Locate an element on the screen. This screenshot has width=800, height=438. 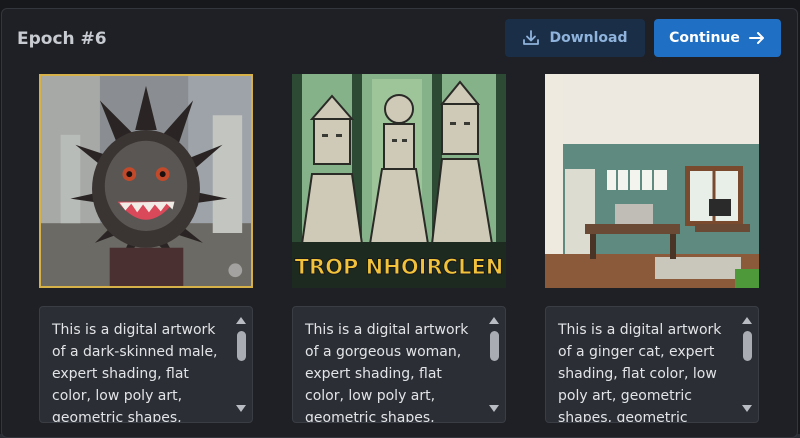
download-icon is located at coordinates (531, 37).